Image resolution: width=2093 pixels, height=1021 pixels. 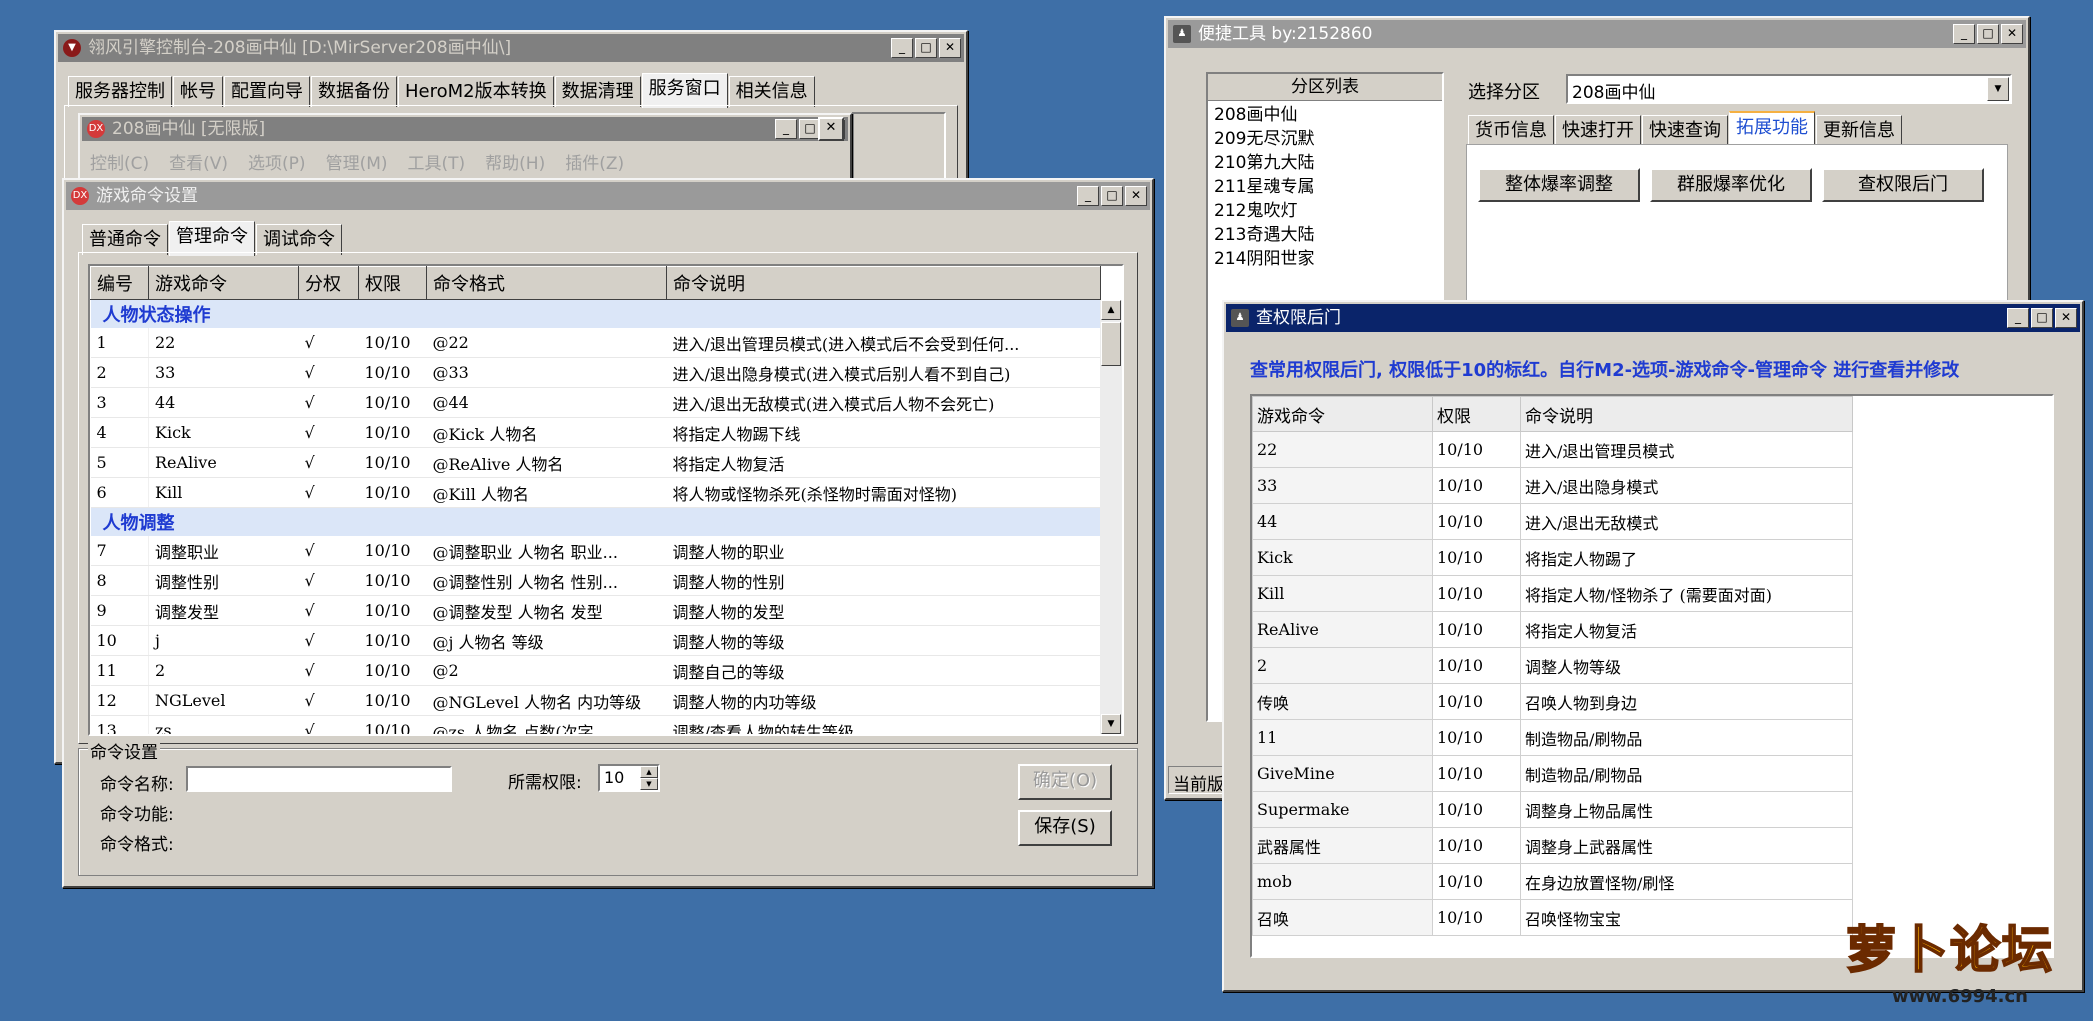 What do you see at coordinates (1789, 89) in the screenshot?
I see `select-partition-dropdown: 208画中仙 ▼` at bounding box center [1789, 89].